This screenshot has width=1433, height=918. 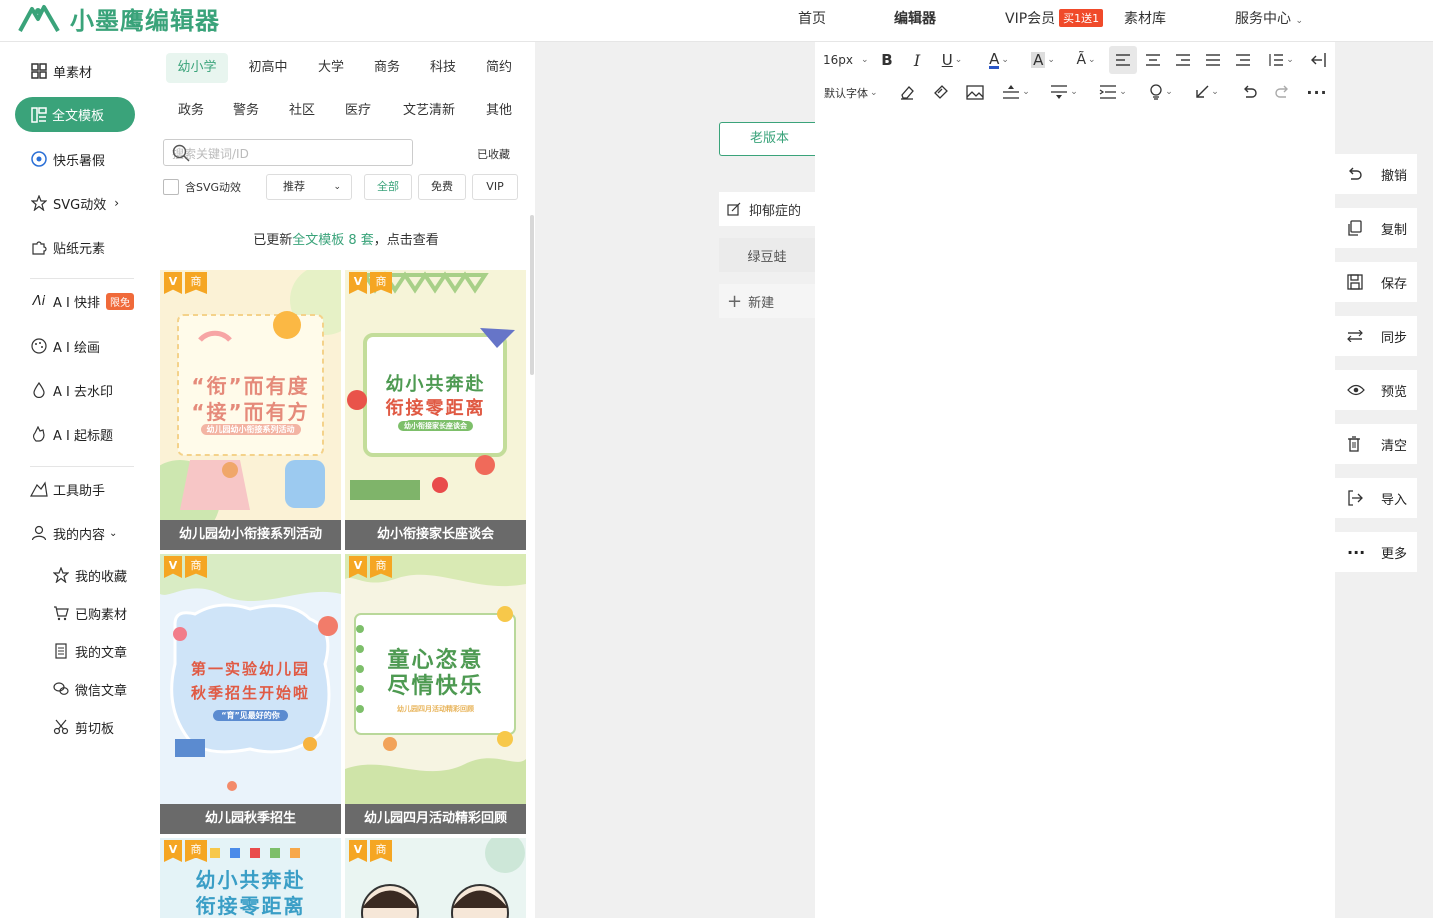 What do you see at coordinates (435, 410) in the screenshot?
I see `template-card: 幼小共奔赴 衔接零距离 幼小衔接家长座谈会 V商 幼小衔接家长座谈会` at bounding box center [435, 410].